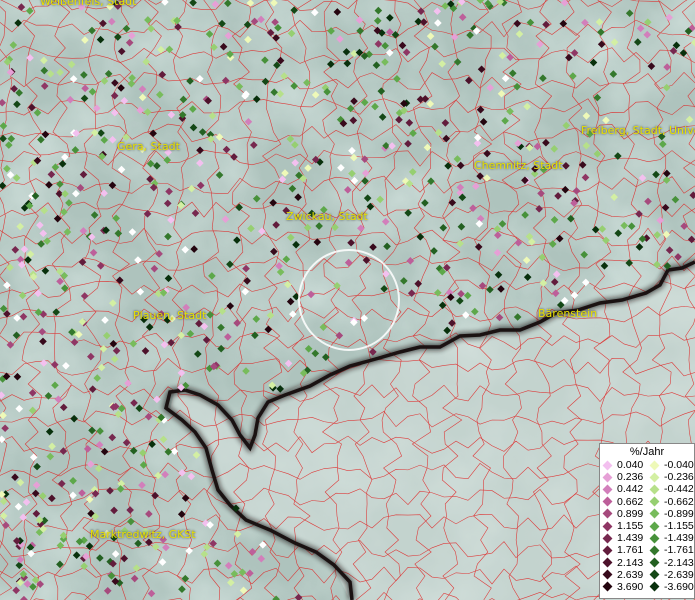  I want to click on legend-entry: 0.040, so click(623, 465).